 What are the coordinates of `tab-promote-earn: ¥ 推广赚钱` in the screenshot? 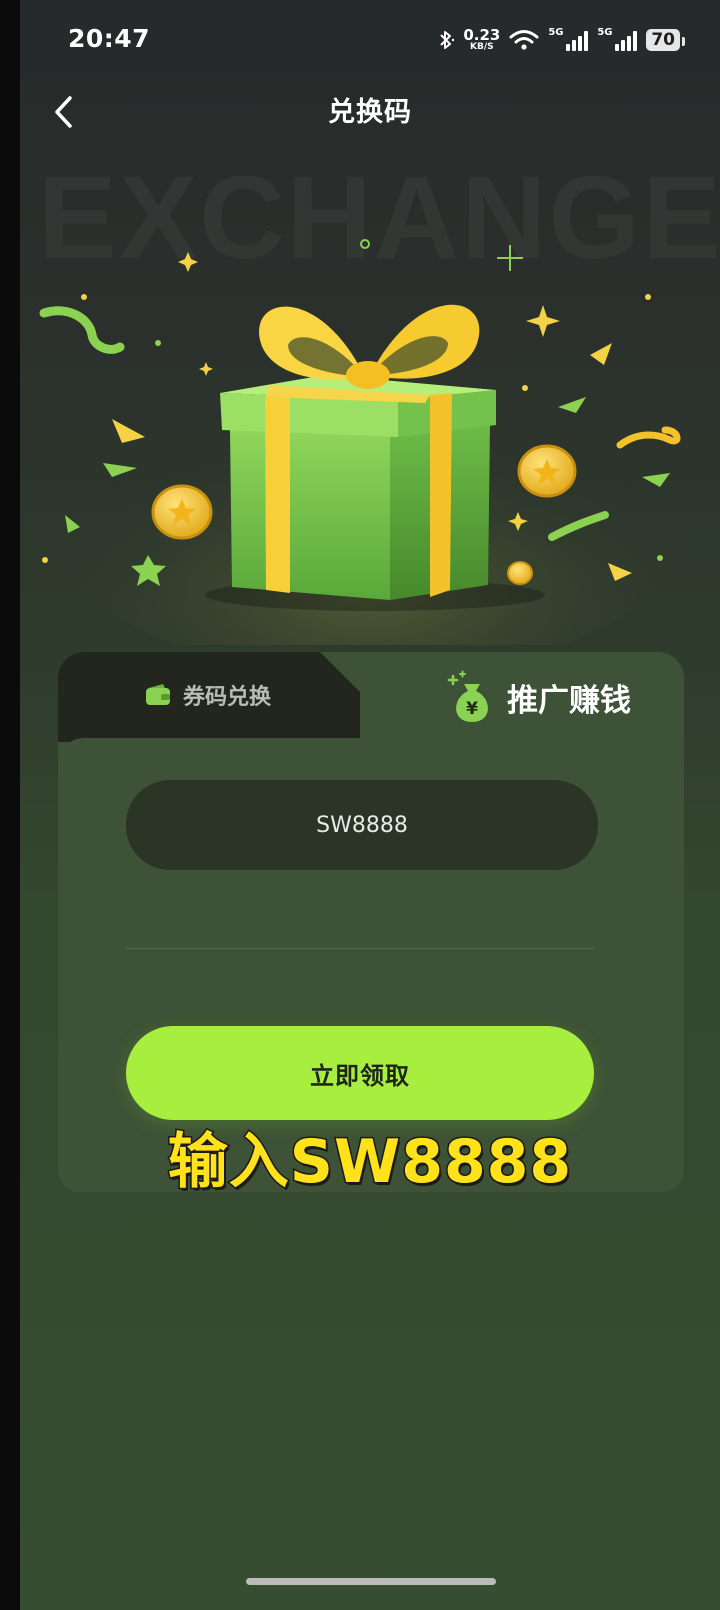 It's located at (539, 697).